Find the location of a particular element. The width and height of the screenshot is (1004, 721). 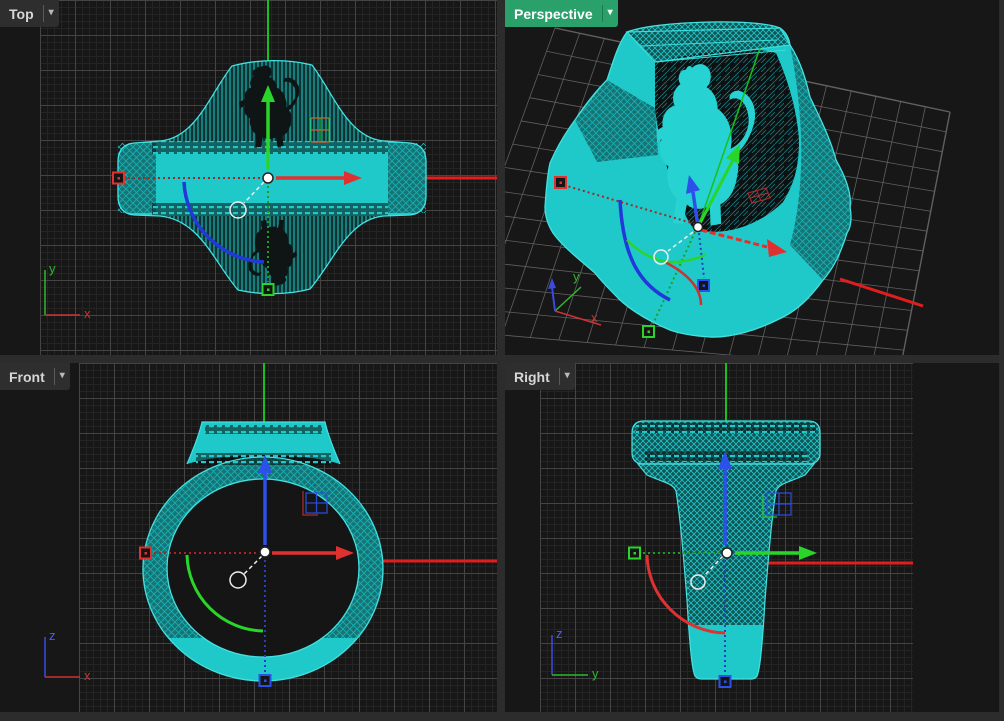

viewport-tab-perspective: Perspective ▾ is located at coordinates (561, 13).